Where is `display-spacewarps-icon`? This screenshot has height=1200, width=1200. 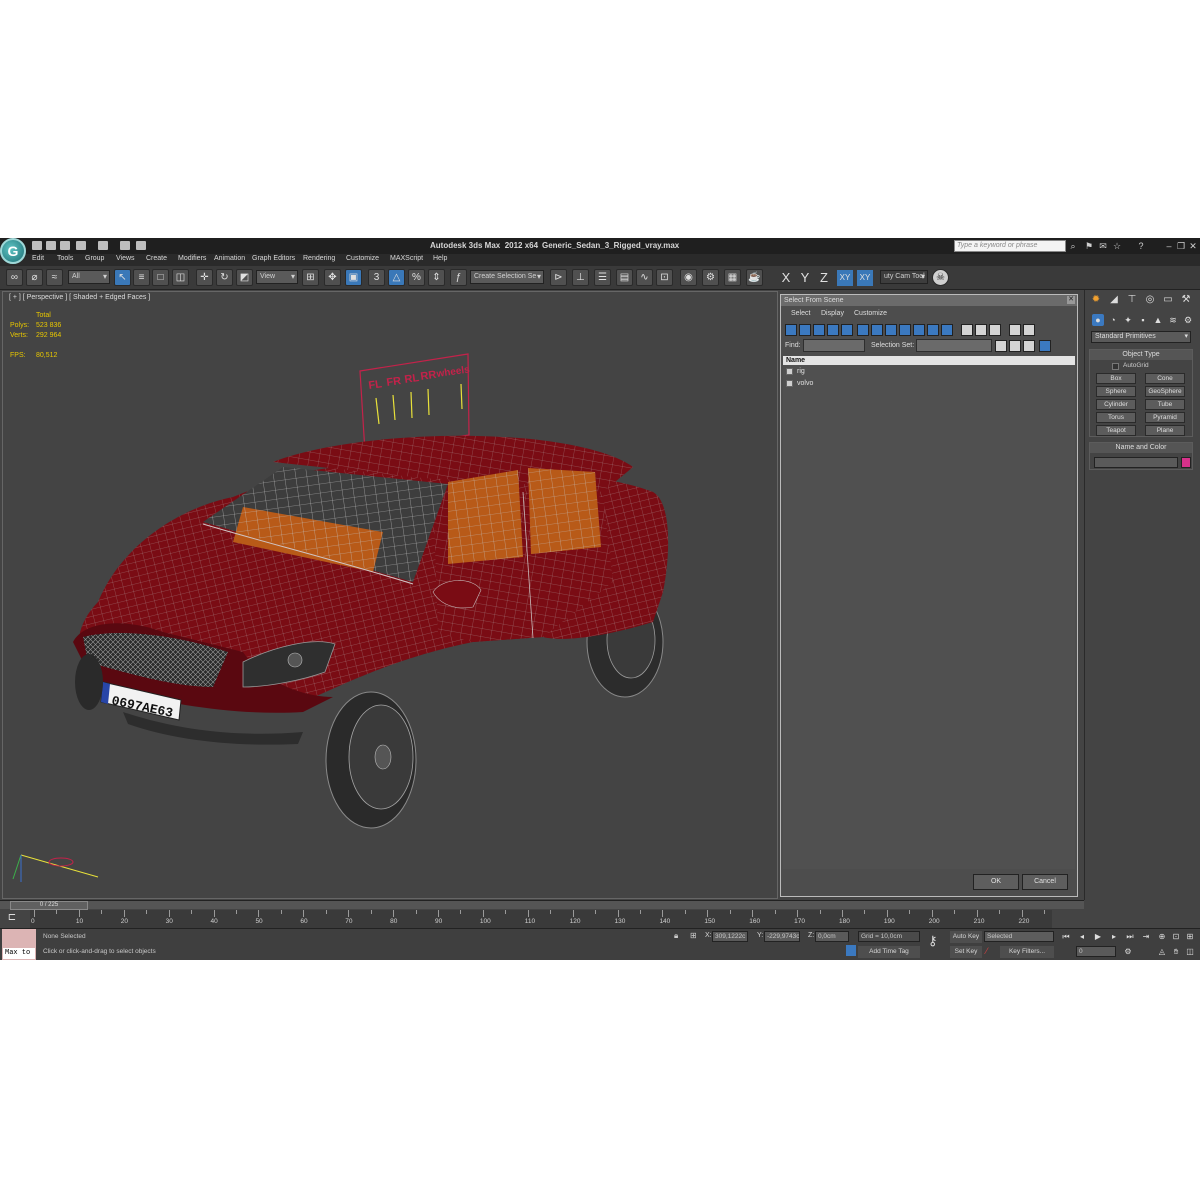 display-spacewarps-icon is located at coordinates (863, 330).